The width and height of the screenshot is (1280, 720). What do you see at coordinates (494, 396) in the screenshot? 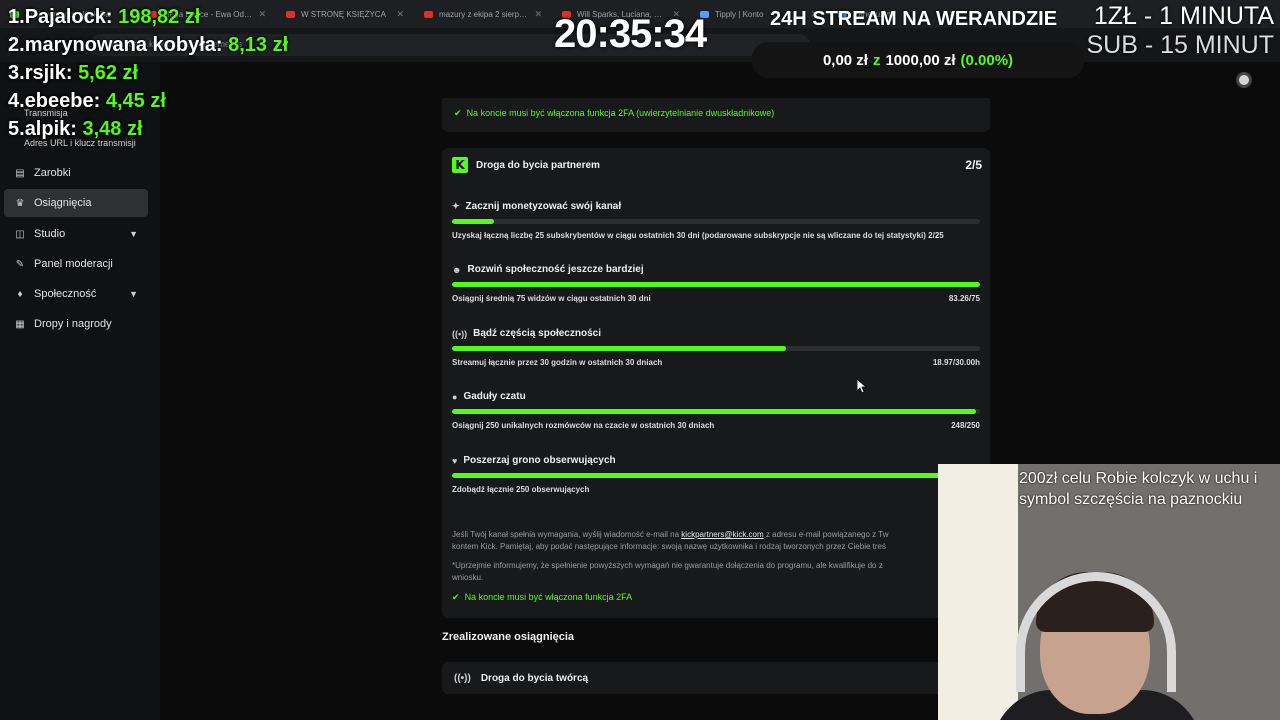
I see `task-title: Gaduły czatu` at bounding box center [494, 396].